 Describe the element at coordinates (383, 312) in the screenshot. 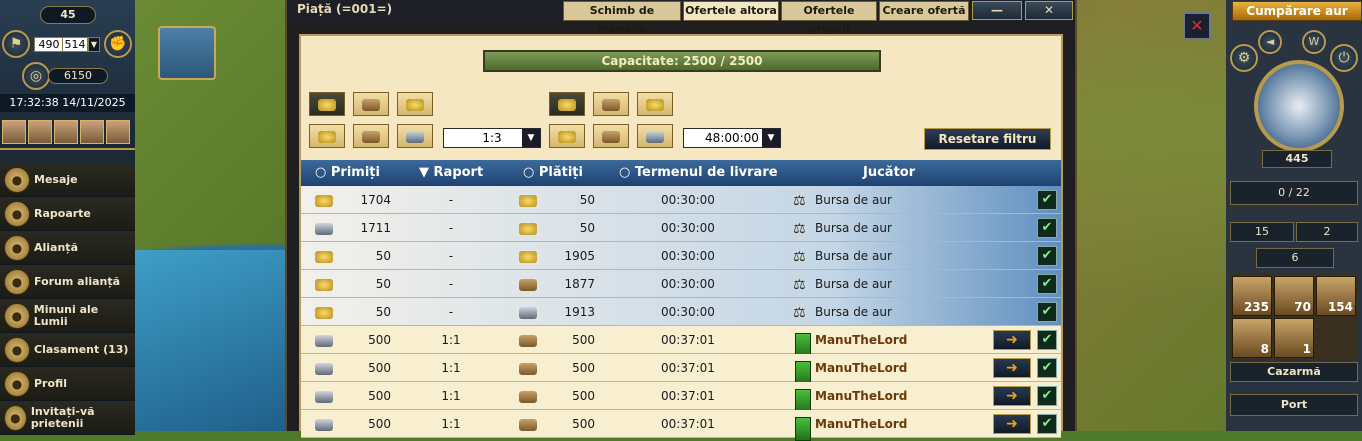

I see `receive-amount: 50` at that location.